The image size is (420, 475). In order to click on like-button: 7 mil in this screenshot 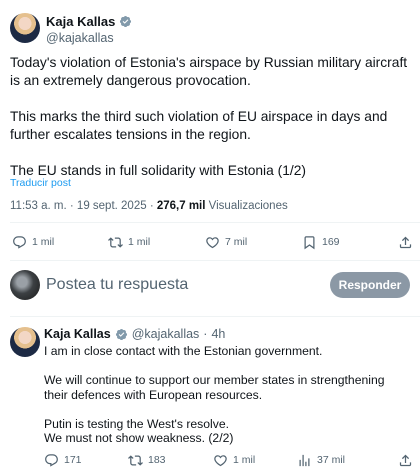, I will do `click(226, 242)`.